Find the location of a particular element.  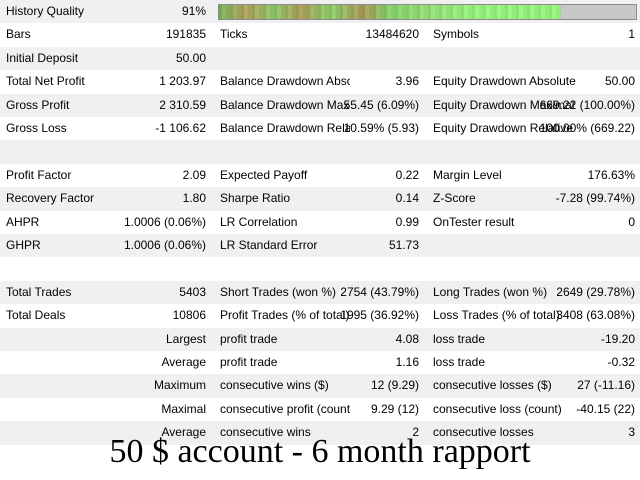

stat-value-col1: 1.80 is located at coordinates (194, 198).